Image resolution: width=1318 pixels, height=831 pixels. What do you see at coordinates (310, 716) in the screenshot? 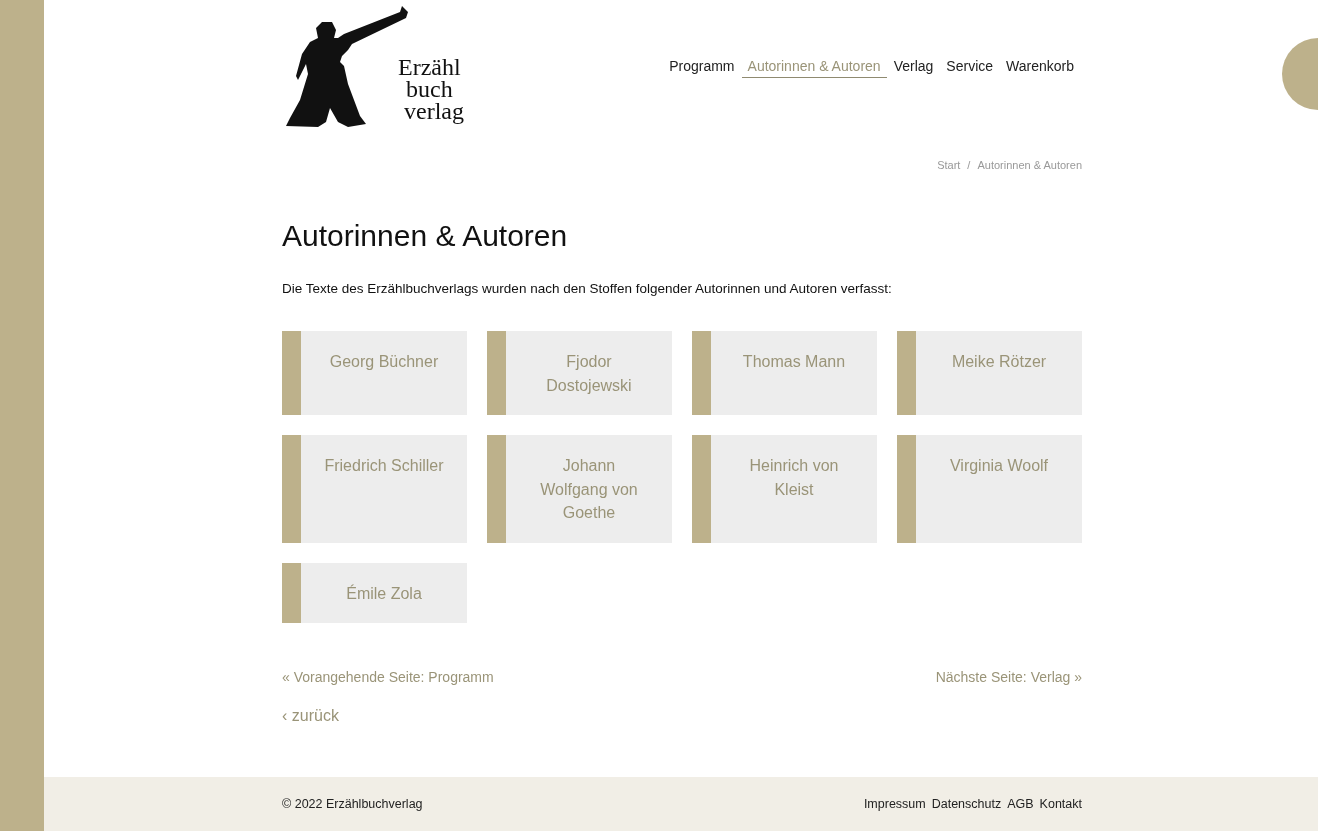
I see `back-link: ‹ zurück` at bounding box center [310, 716].